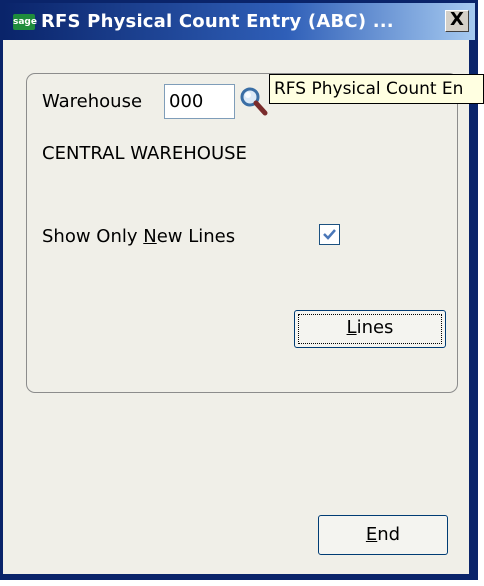 This screenshot has height=586, width=484. I want to click on label-text-after: ew Lines, so click(196, 236).